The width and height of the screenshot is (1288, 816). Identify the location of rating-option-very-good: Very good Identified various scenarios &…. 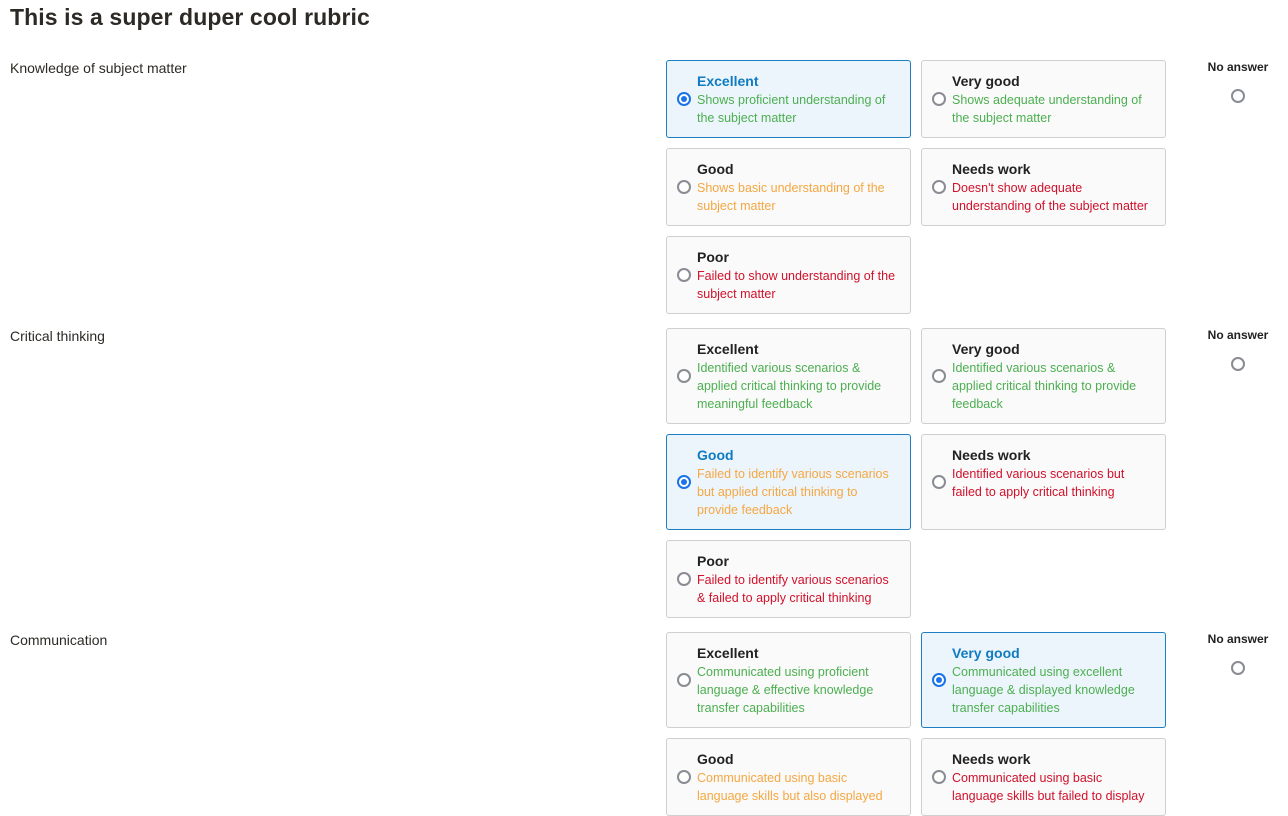
(1043, 376).